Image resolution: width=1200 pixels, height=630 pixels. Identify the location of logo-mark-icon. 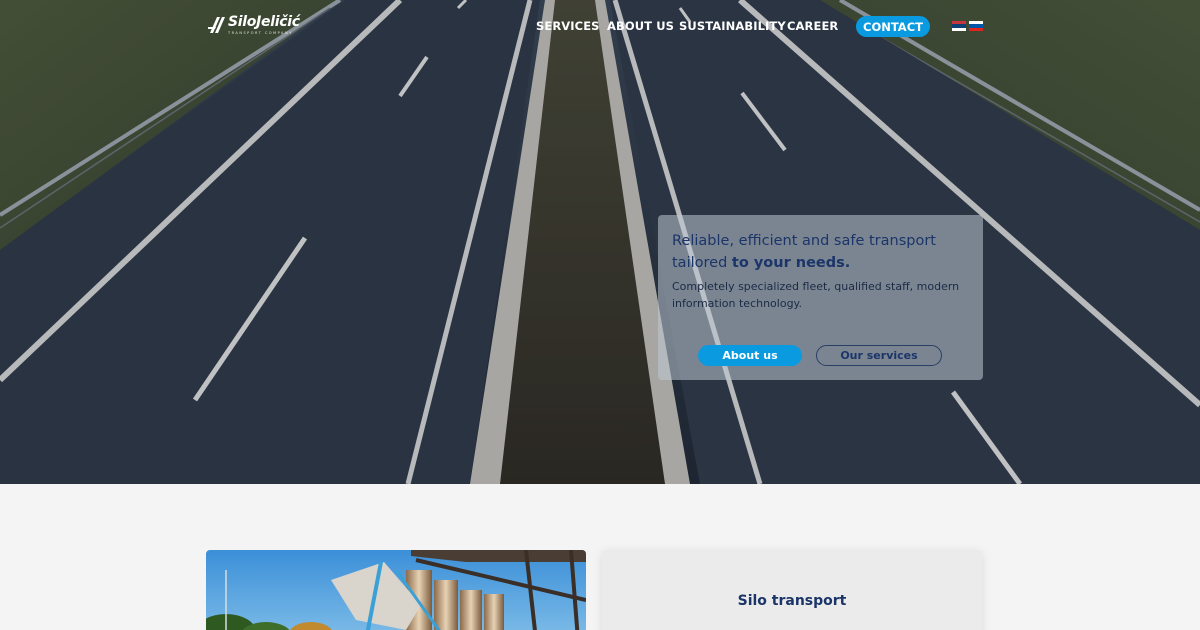
(216, 25).